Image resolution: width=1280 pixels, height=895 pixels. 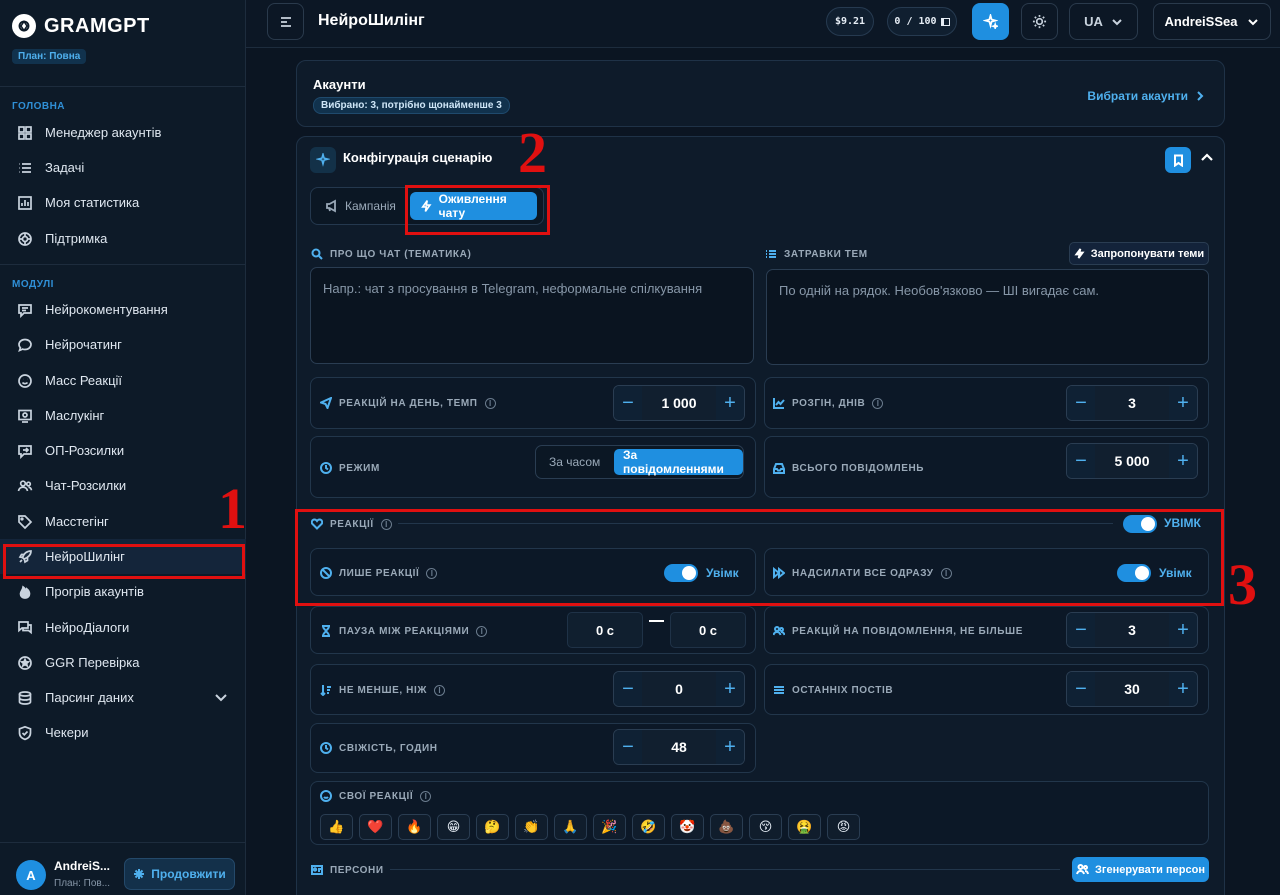 What do you see at coordinates (76, 238) in the screenshot?
I see `sidebar-item-label: Підтримка` at bounding box center [76, 238].